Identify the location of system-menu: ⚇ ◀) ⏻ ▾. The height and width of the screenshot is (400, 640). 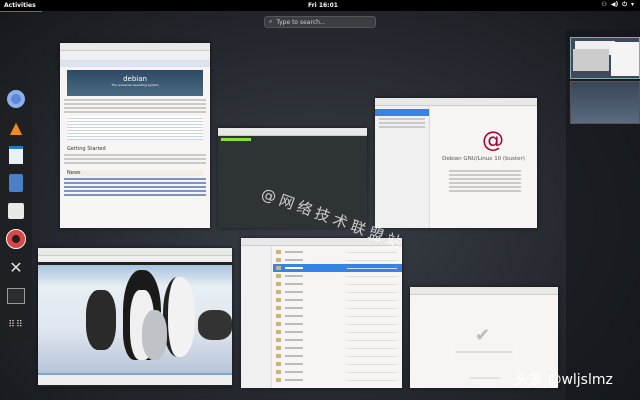
(617, 5).